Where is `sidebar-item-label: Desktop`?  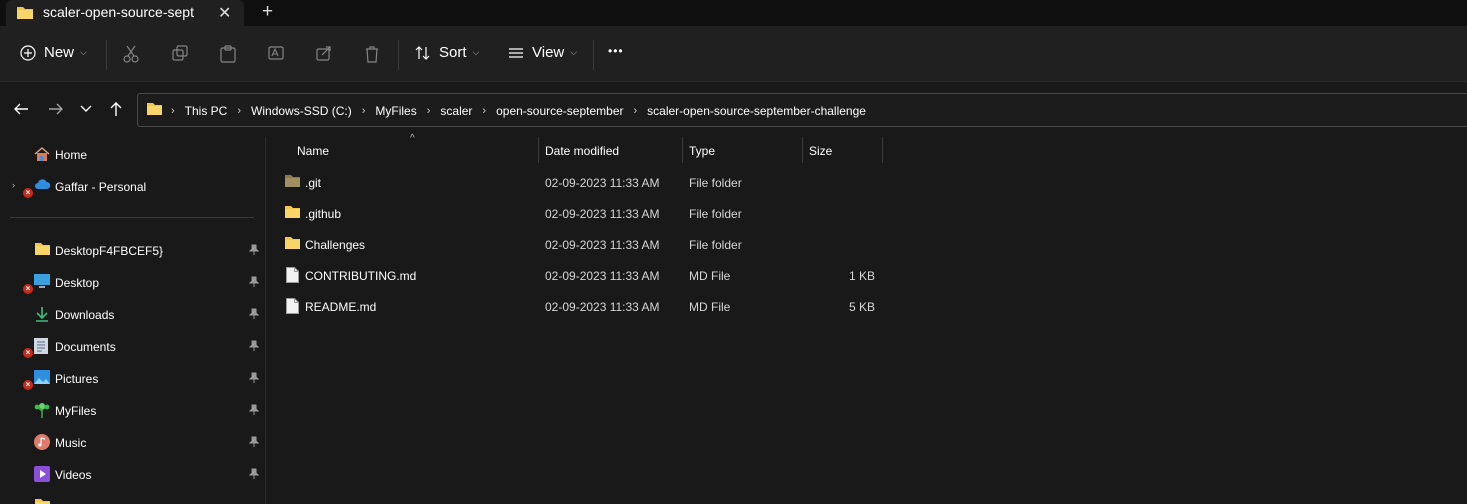 sidebar-item-label: Desktop is located at coordinates (77, 283).